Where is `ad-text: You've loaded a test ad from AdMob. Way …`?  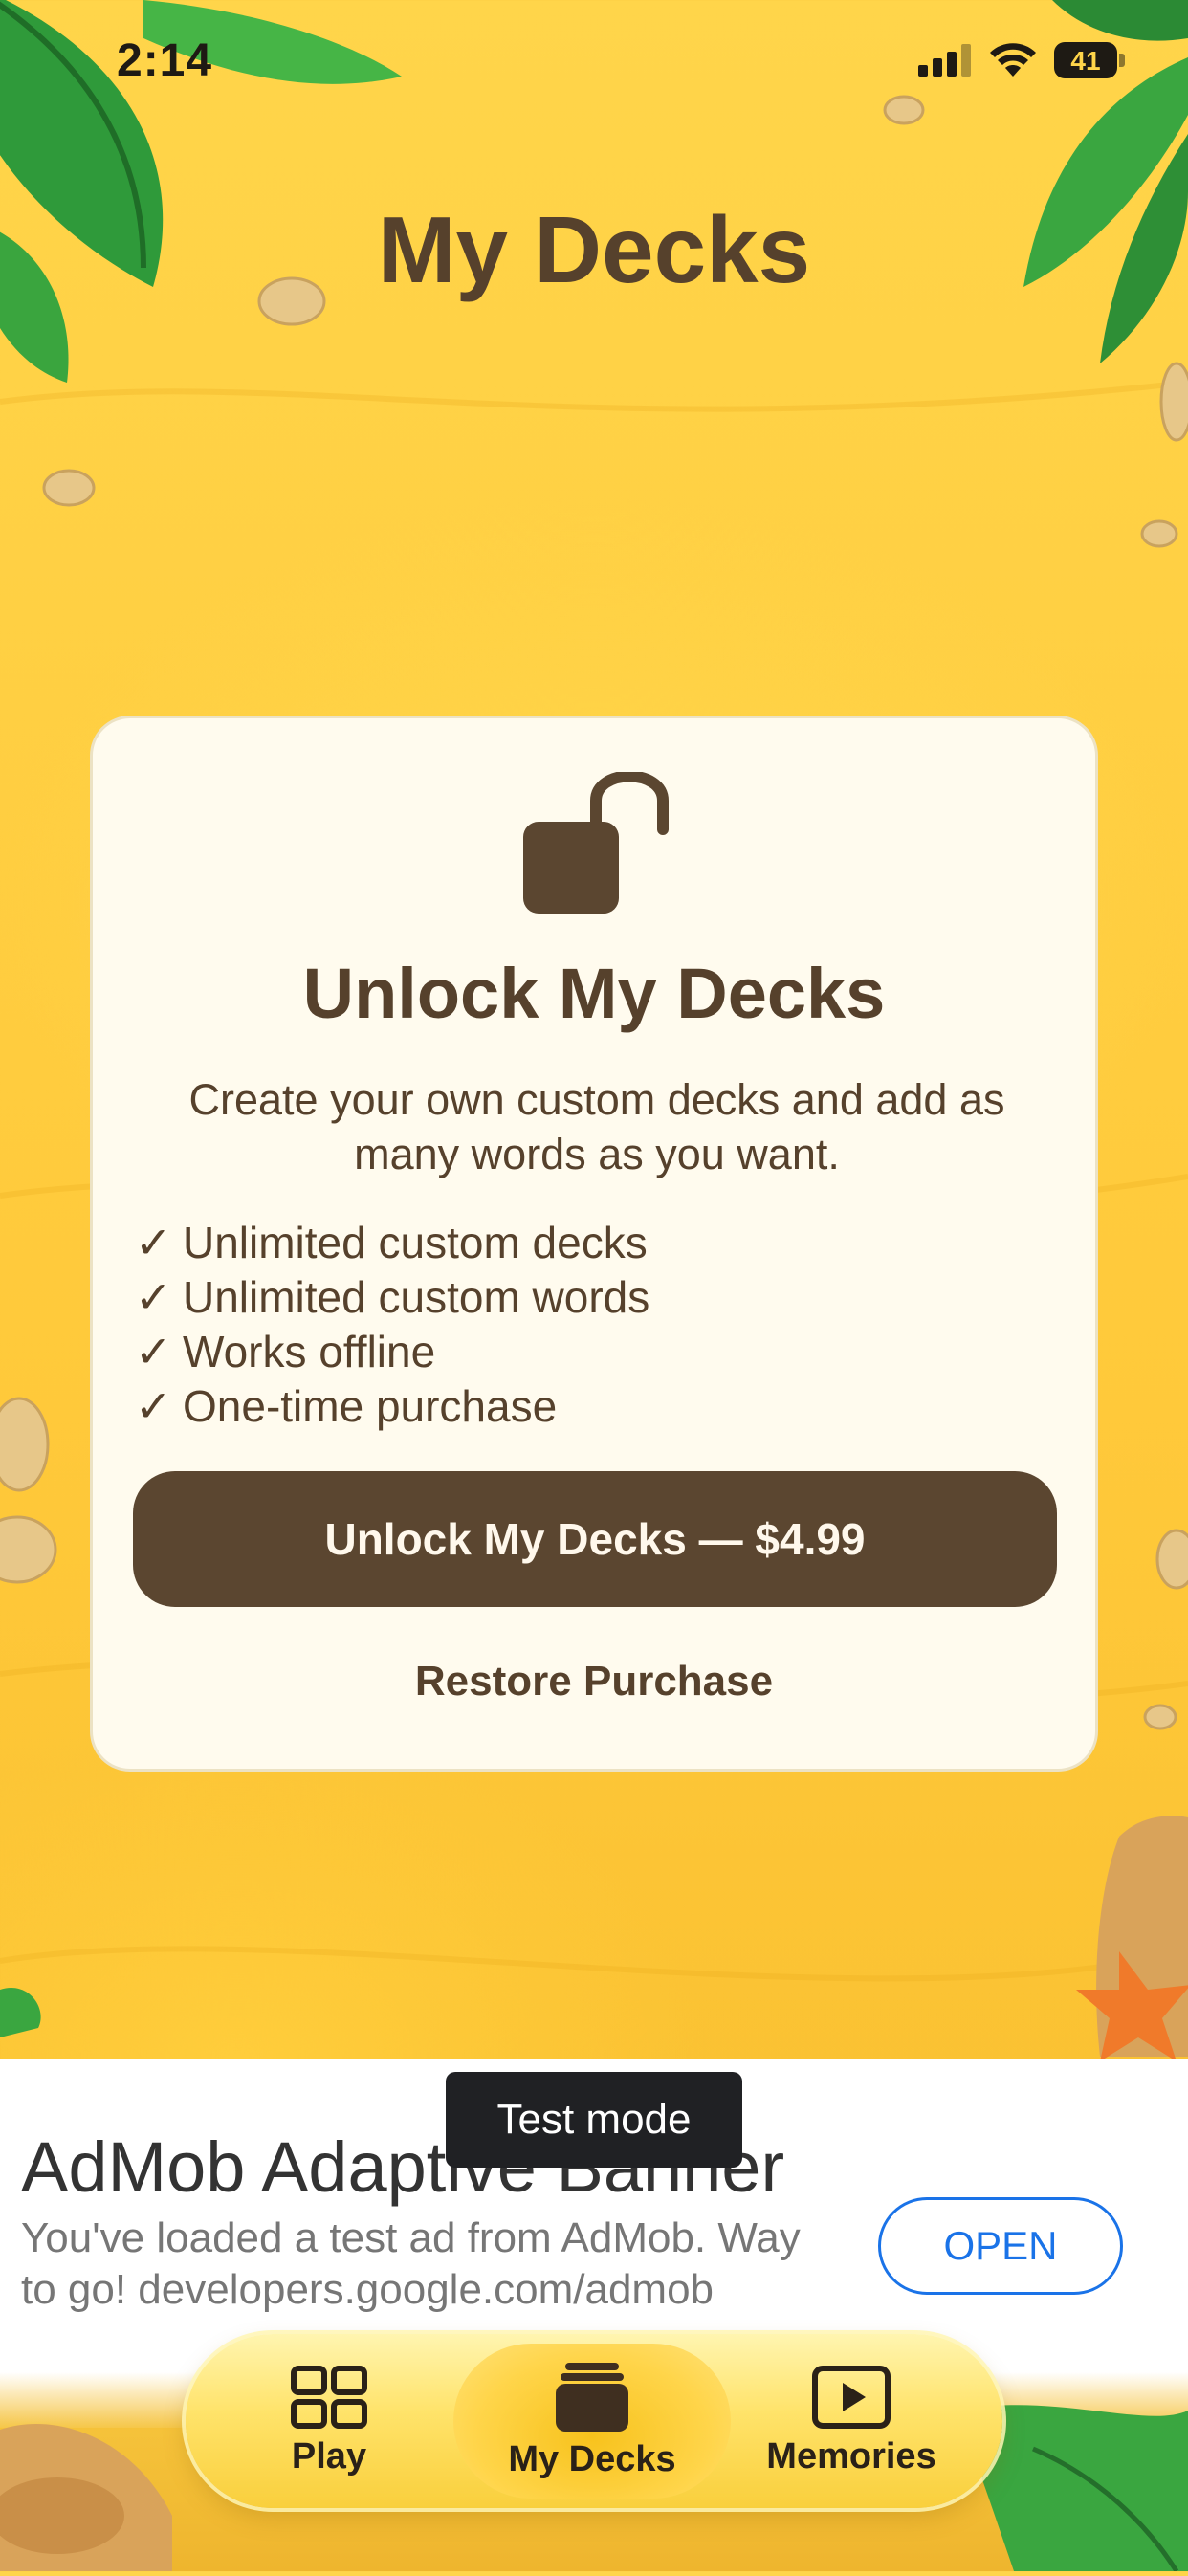
ad-text: You've loaded a test ad from AdMob. Way … is located at coordinates (413, 2264).